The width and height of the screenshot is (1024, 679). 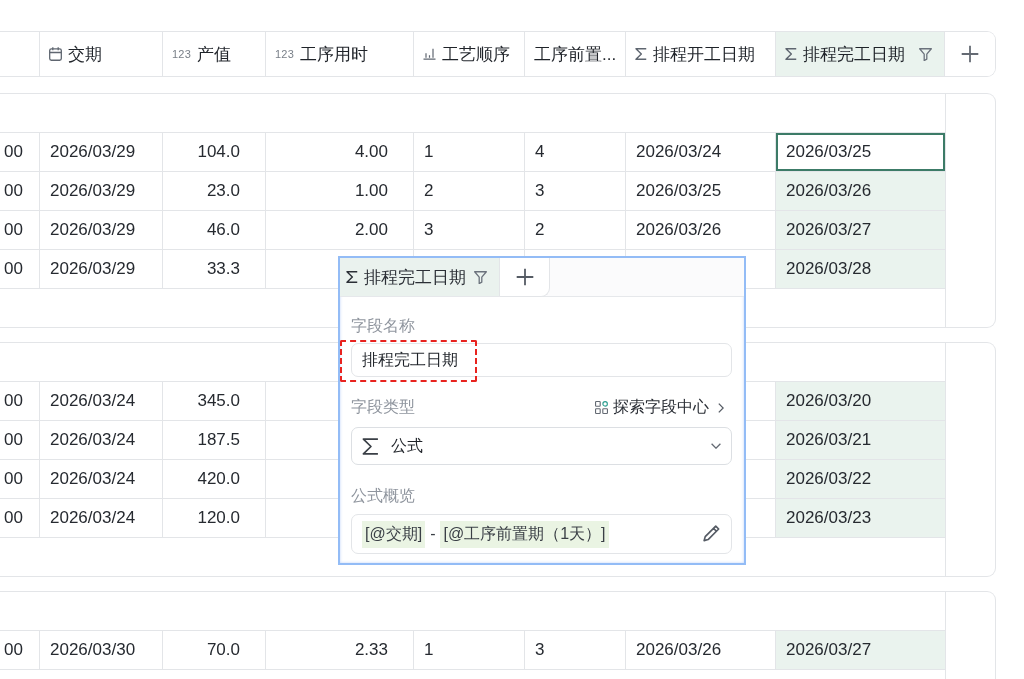 I want to click on chevron-down-icon, so click(x=716, y=446).